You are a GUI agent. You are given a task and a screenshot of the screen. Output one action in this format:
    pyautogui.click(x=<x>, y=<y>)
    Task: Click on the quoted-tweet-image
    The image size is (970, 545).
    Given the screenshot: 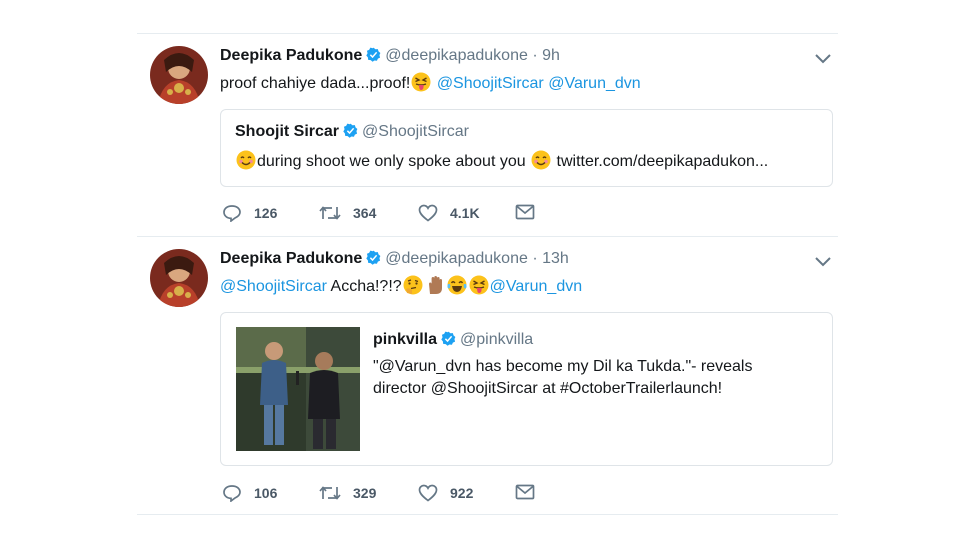 What is the action you would take?
    pyautogui.click(x=298, y=389)
    